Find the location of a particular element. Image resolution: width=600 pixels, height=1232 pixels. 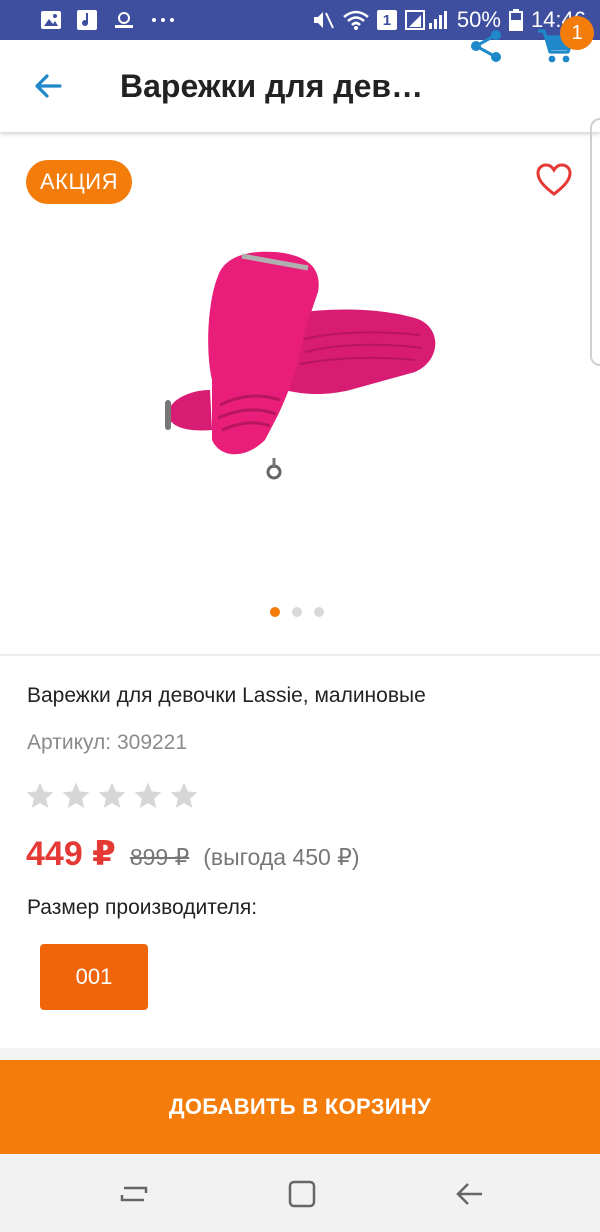

current-price: 449 ₽ is located at coordinates (71, 854).